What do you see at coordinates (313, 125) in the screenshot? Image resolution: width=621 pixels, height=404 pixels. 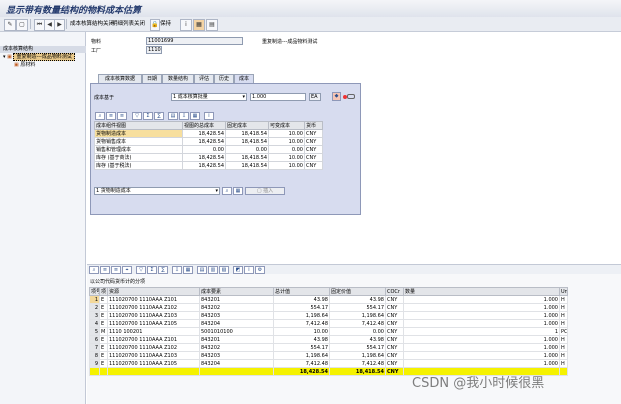 I see `column-header: 货币` at bounding box center [313, 125].